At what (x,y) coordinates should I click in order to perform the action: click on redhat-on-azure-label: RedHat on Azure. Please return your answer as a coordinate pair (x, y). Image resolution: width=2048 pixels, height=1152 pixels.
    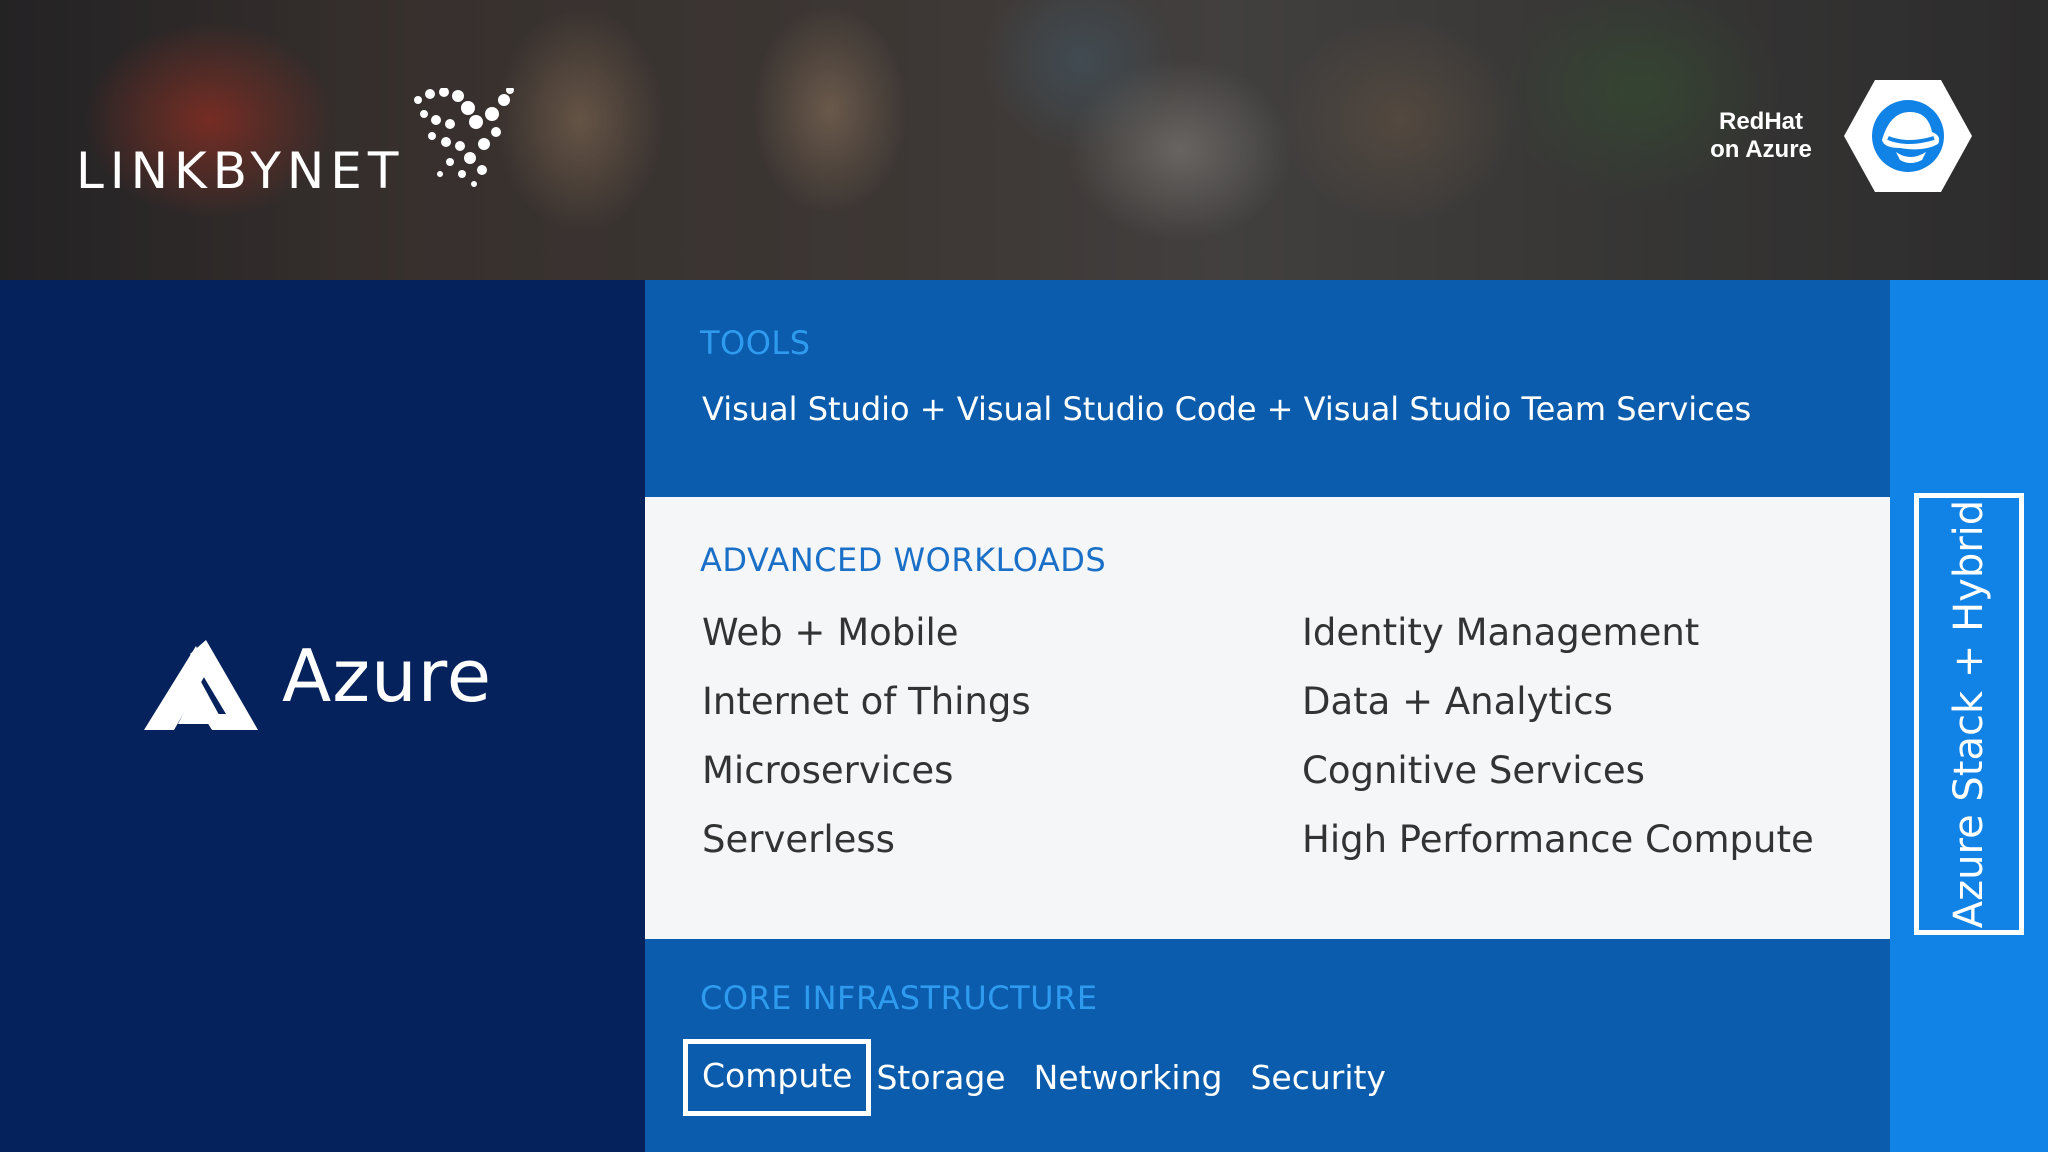
    Looking at the image, I should click on (1761, 136).